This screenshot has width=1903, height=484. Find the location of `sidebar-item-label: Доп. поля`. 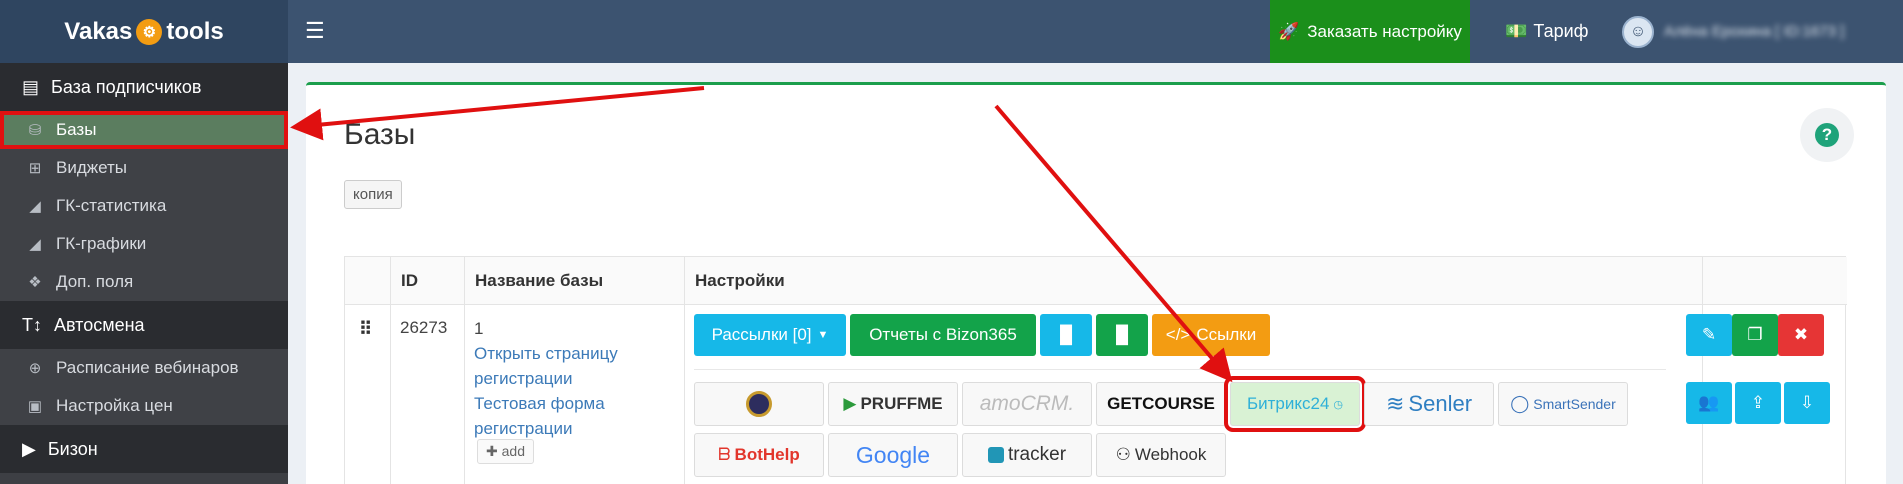

sidebar-item-label: Доп. поля is located at coordinates (95, 281).